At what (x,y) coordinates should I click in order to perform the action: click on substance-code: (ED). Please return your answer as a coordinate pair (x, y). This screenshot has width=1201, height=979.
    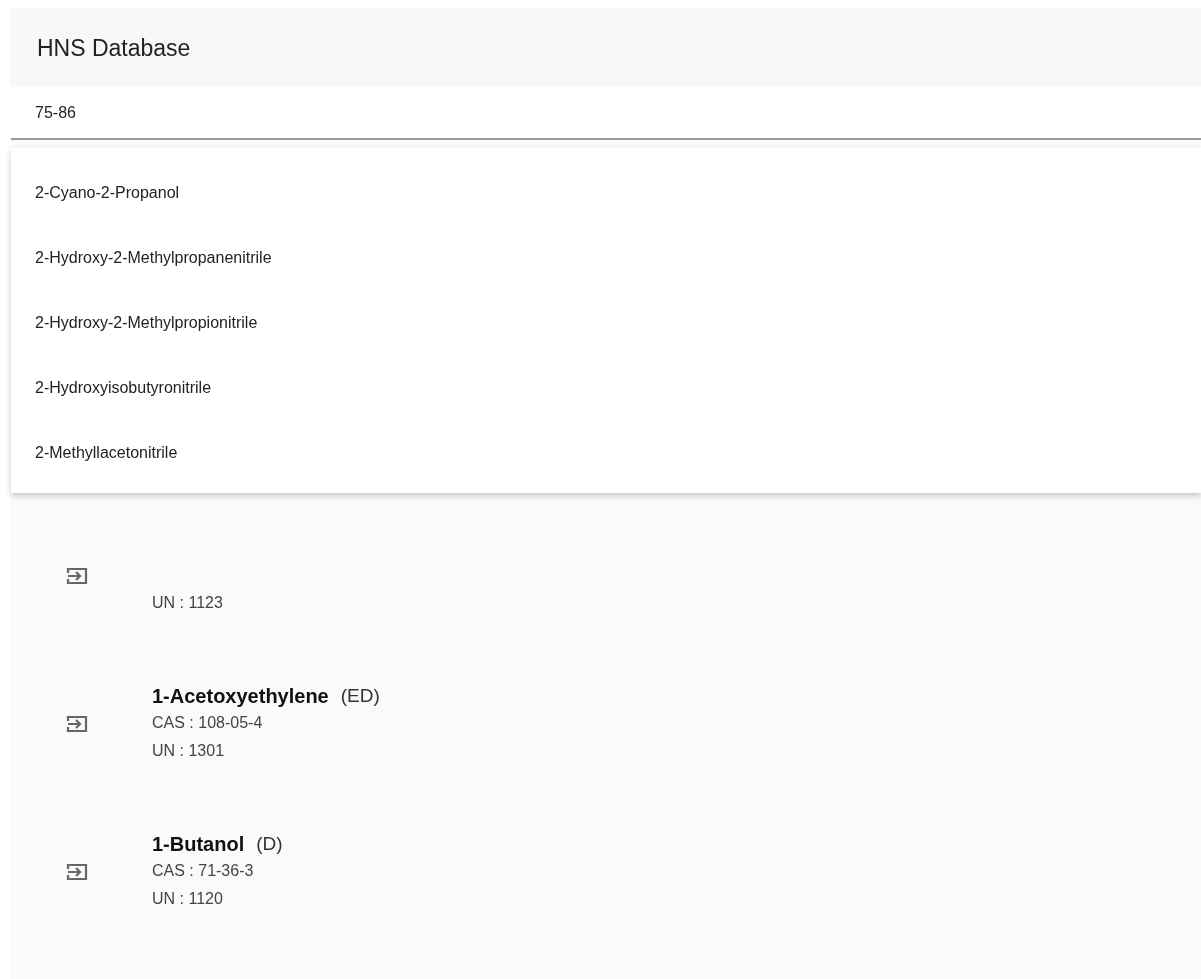
    Looking at the image, I should click on (360, 696).